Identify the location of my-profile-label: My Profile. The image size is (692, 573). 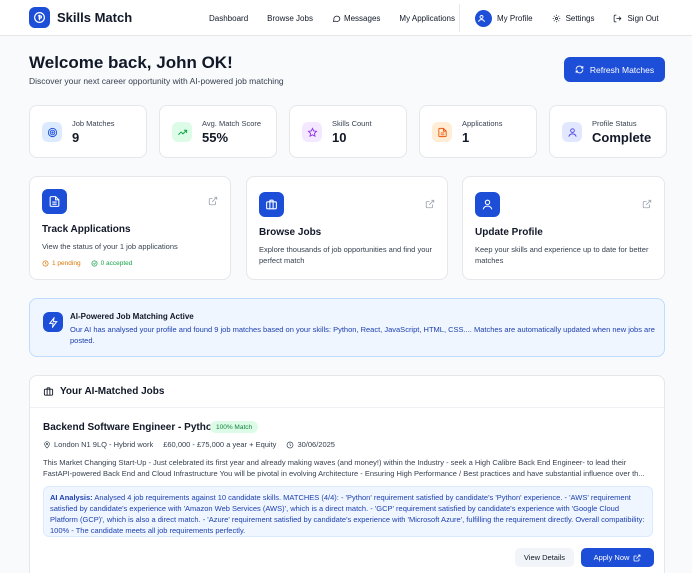
(515, 18).